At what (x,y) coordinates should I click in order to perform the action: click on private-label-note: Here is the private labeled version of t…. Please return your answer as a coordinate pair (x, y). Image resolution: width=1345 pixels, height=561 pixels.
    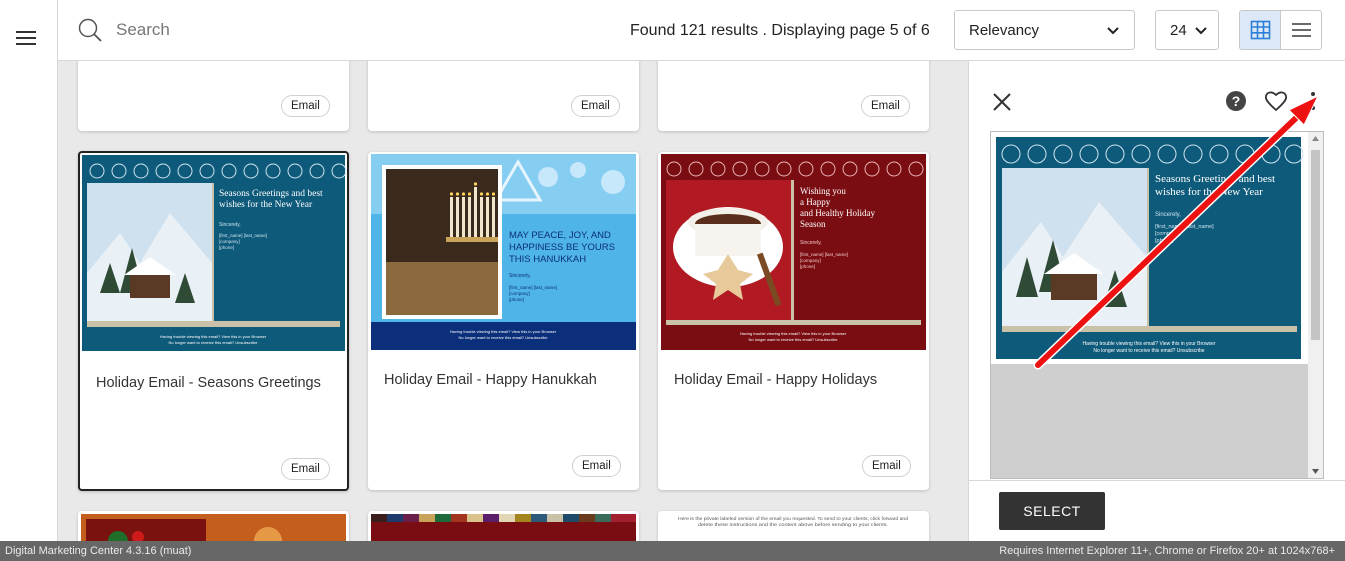
    Looking at the image, I should click on (793, 518).